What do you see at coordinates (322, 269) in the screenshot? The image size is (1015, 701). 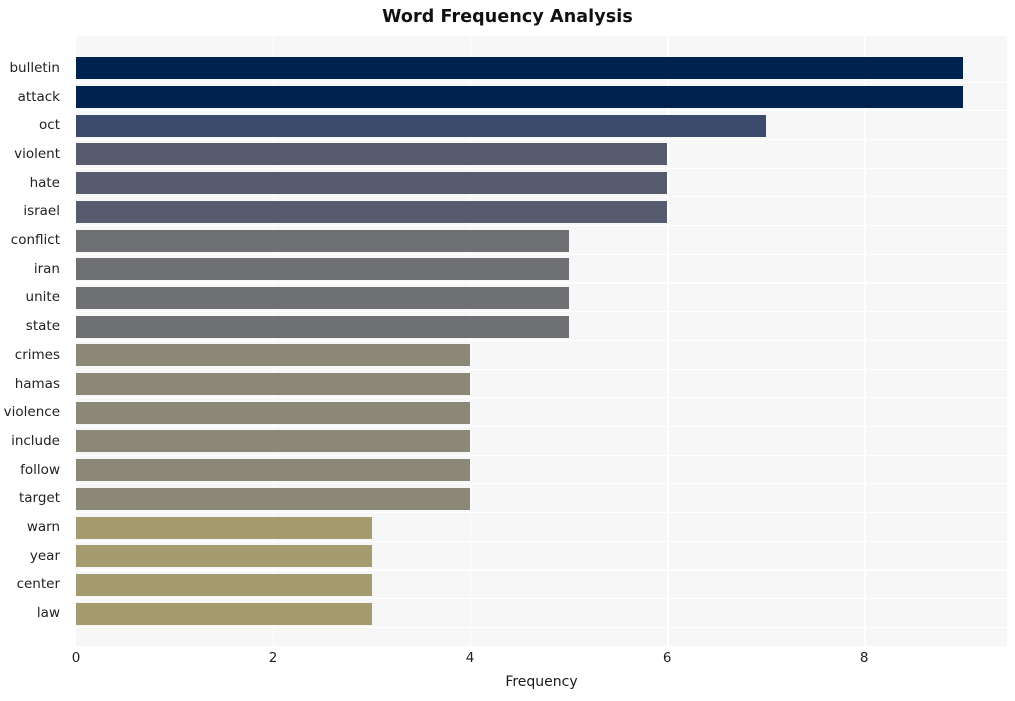 I see `bar-iran` at bounding box center [322, 269].